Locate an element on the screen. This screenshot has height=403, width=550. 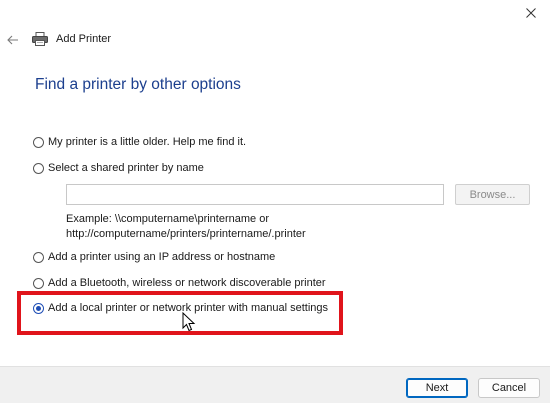
back-button is located at coordinates (13, 40).